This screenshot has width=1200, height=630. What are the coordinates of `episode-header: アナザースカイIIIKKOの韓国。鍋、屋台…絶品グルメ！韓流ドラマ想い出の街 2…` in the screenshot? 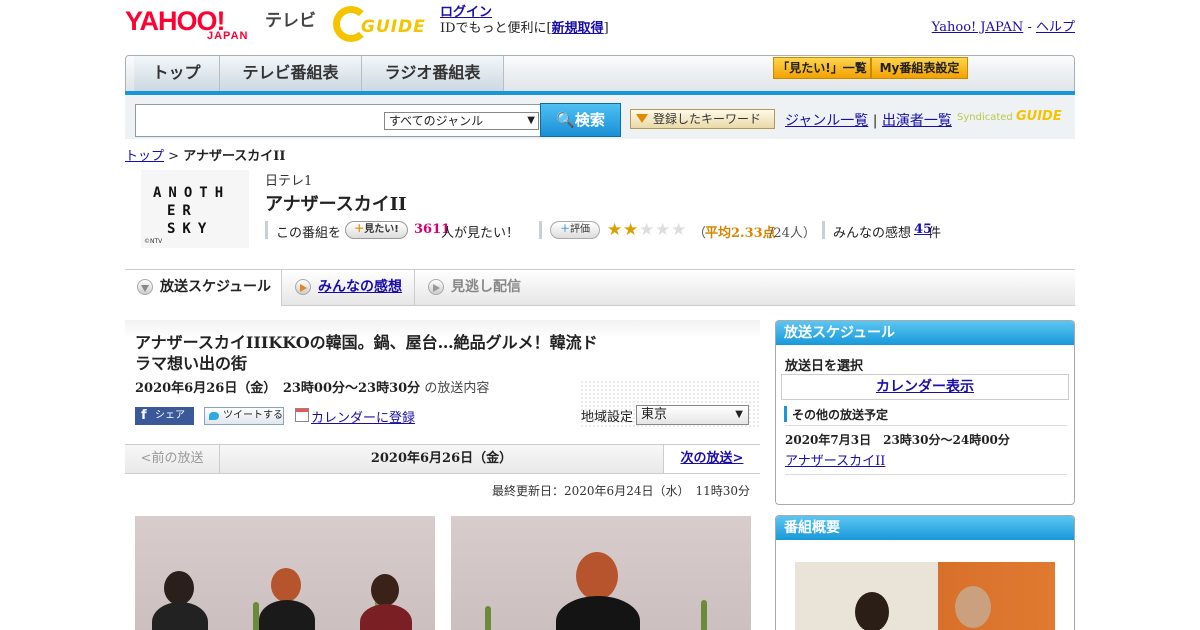 It's located at (442, 381).